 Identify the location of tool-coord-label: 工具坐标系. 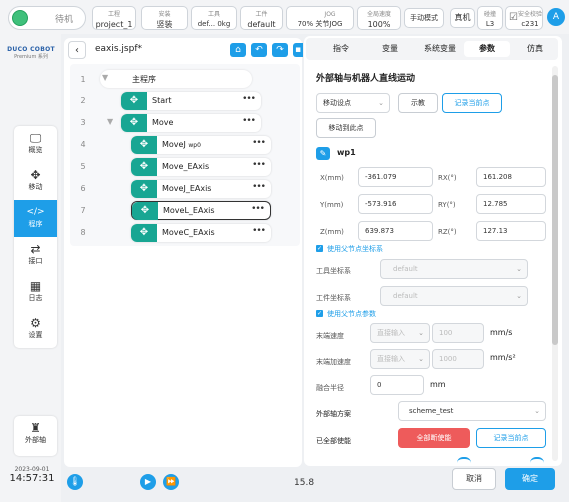
(333, 271).